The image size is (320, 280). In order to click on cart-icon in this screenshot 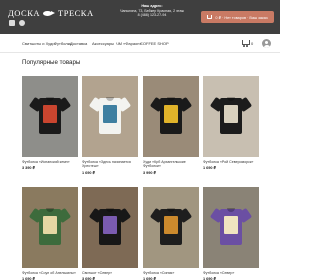, I will do `click(210, 17)`.